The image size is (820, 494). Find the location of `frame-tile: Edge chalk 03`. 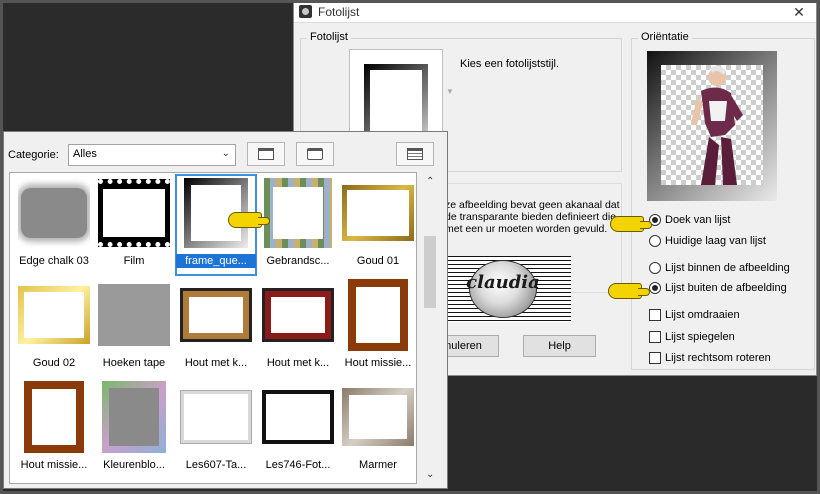

frame-tile: Edge chalk 03 is located at coordinates (54, 225).